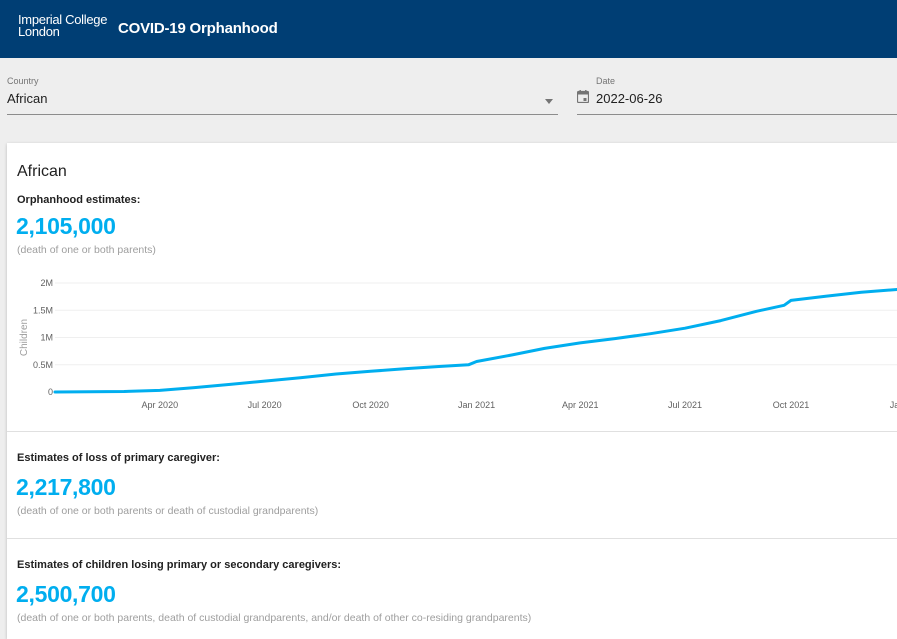 The height and width of the screenshot is (639, 897). I want to click on date-label: Date, so click(606, 81).